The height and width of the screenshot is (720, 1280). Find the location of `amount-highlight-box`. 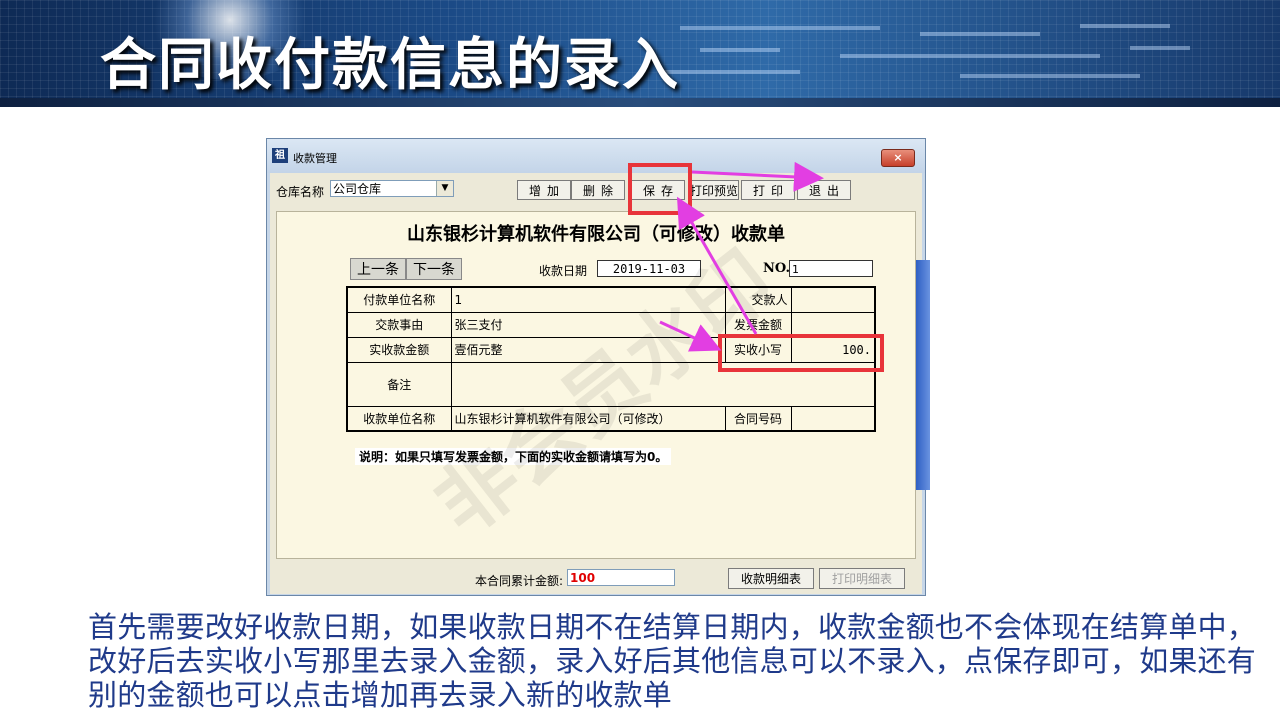

amount-highlight-box is located at coordinates (801, 353).